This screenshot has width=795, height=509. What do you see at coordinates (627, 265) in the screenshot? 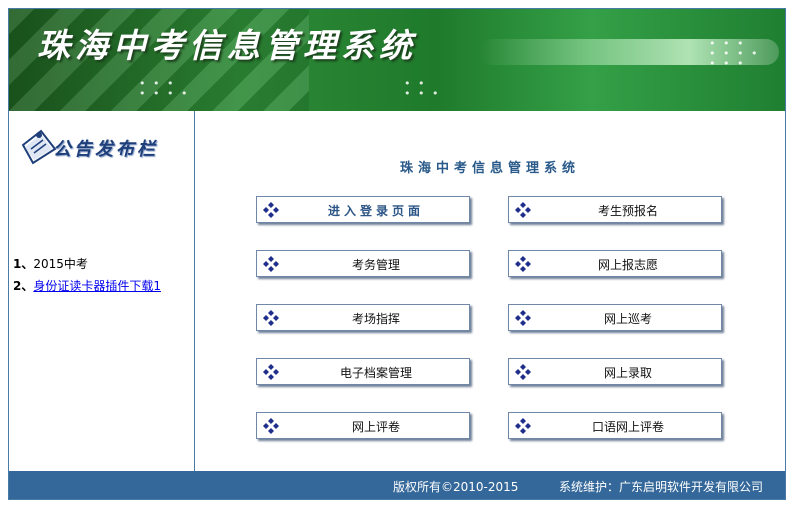
I see `button-label: 网上报志愿` at bounding box center [627, 265].